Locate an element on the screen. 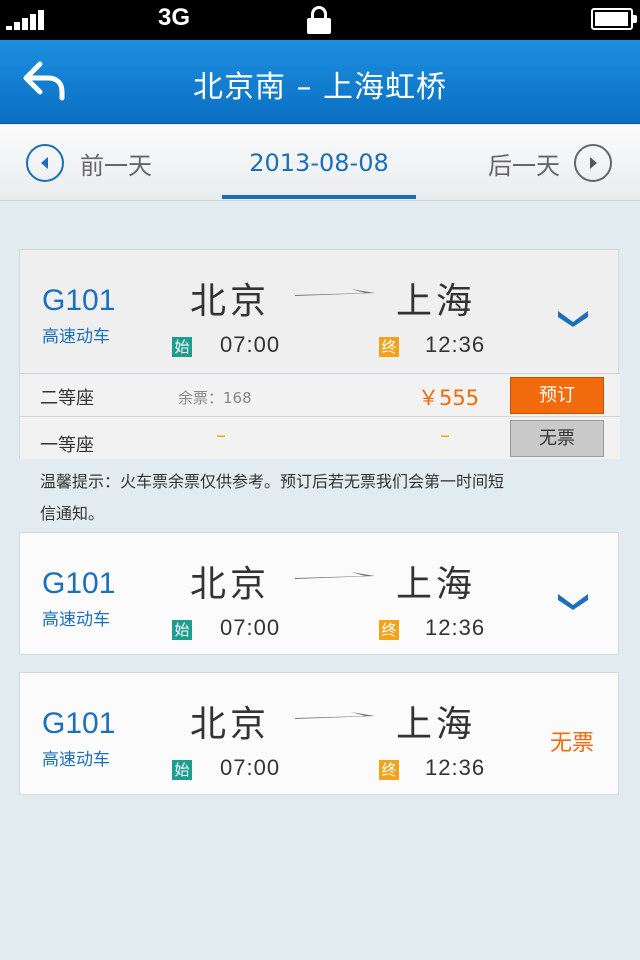 The image size is (640, 960). tickets-left: 余票：168 is located at coordinates (215, 398).